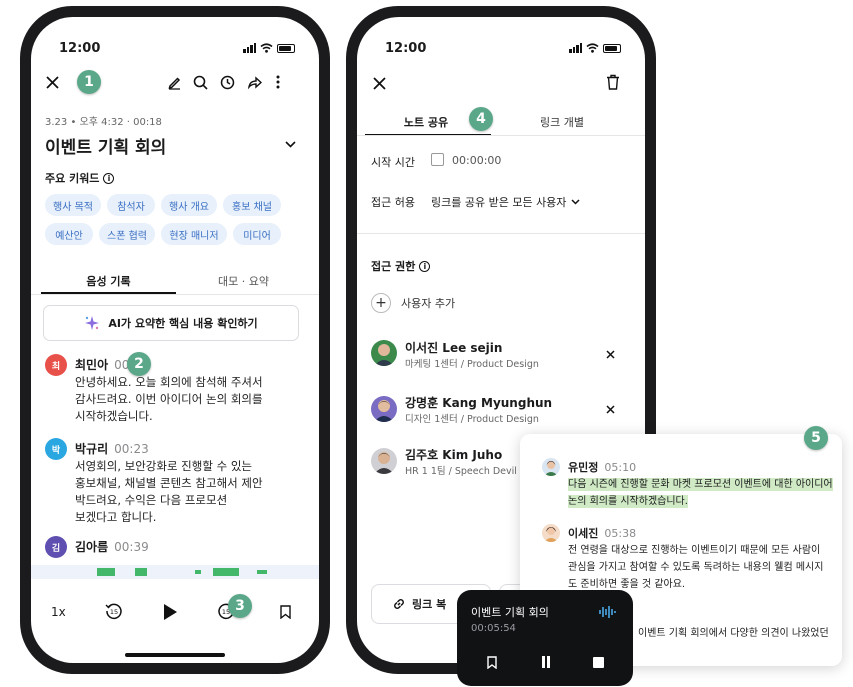 The height and width of the screenshot is (687, 853). What do you see at coordinates (169, 399) in the screenshot?
I see `message-line: 감사드려요. 이번 아이디어 논의 회의를` at bounding box center [169, 399].